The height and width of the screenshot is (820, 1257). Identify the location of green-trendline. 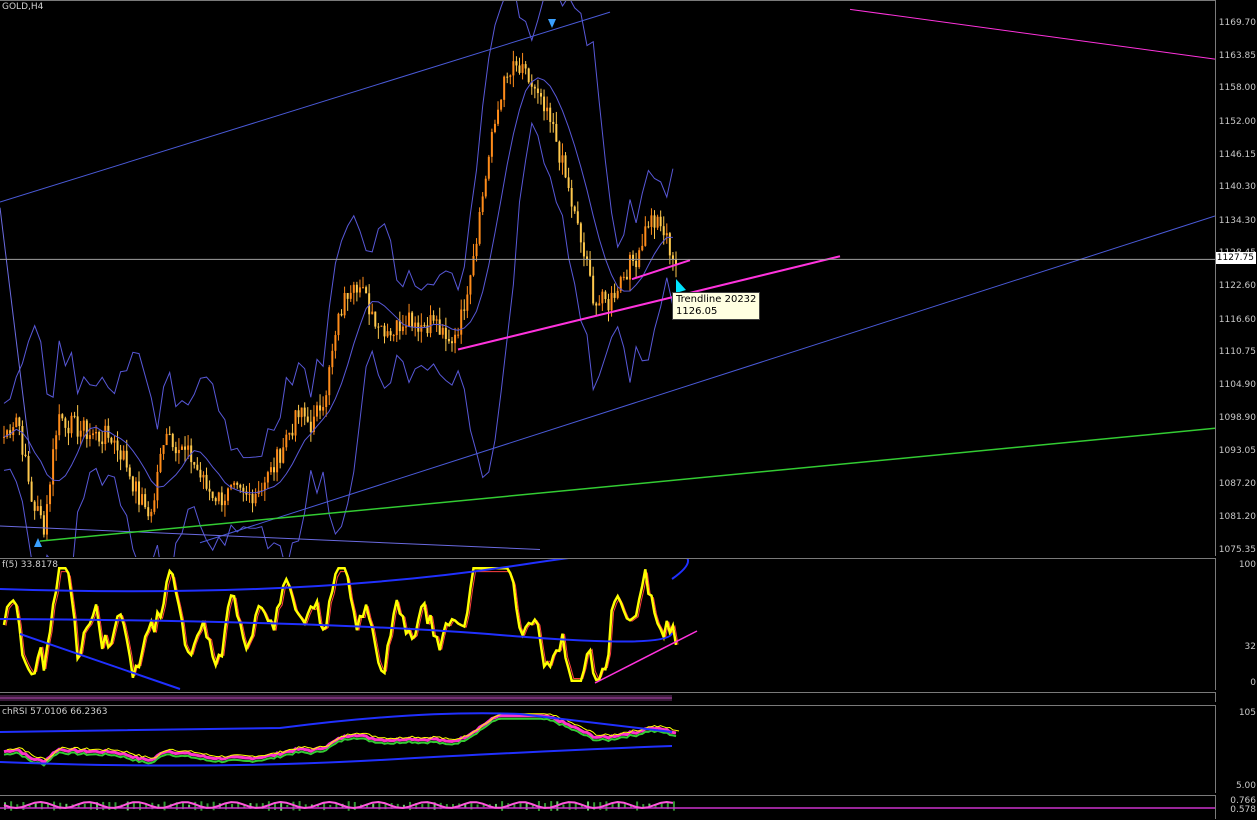
(627, 484).